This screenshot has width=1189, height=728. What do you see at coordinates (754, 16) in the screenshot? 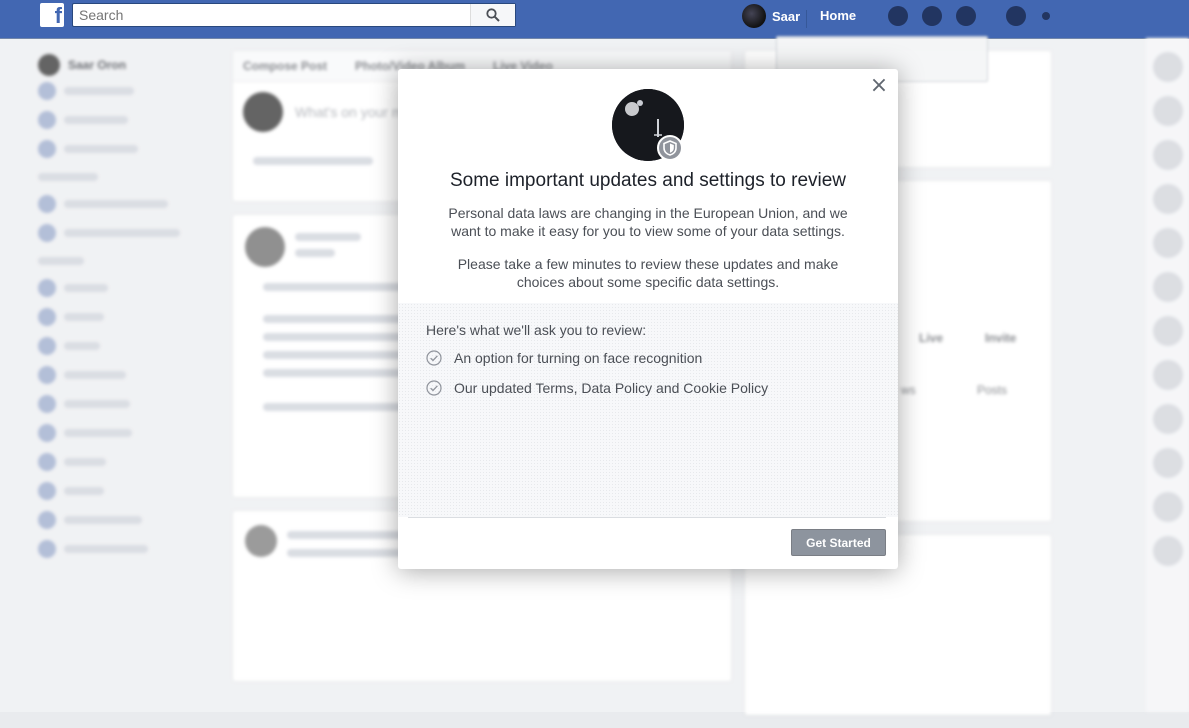
I see `avatar` at bounding box center [754, 16].